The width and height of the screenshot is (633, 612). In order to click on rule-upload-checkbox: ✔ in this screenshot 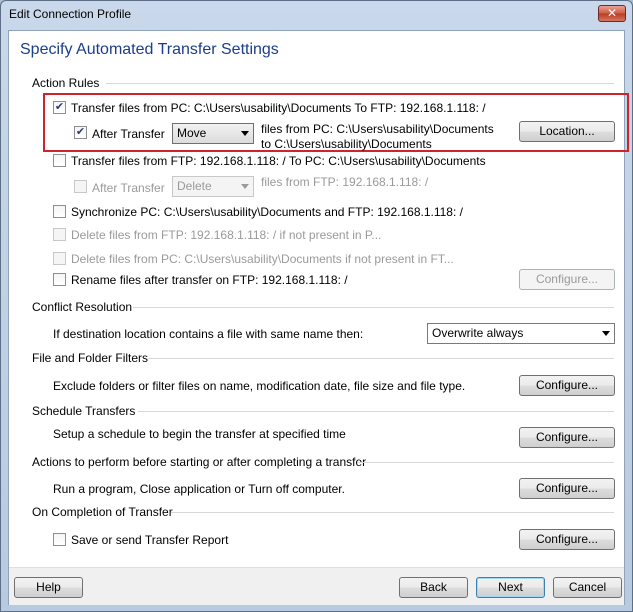, I will do `click(59, 107)`.